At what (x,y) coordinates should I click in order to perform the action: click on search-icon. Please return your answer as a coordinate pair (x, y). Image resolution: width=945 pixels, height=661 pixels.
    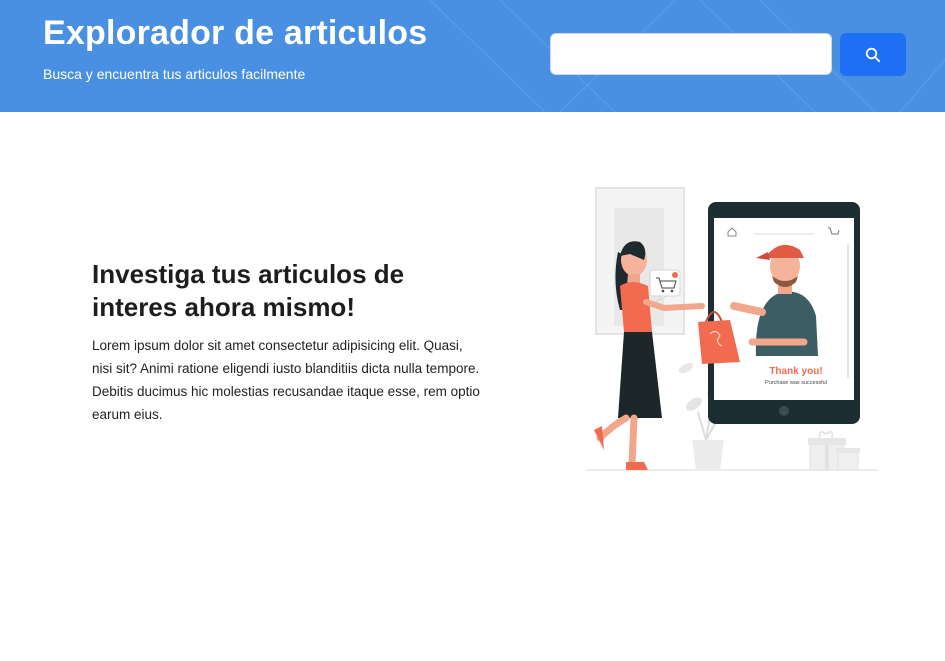
    Looking at the image, I should click on (873, 54).